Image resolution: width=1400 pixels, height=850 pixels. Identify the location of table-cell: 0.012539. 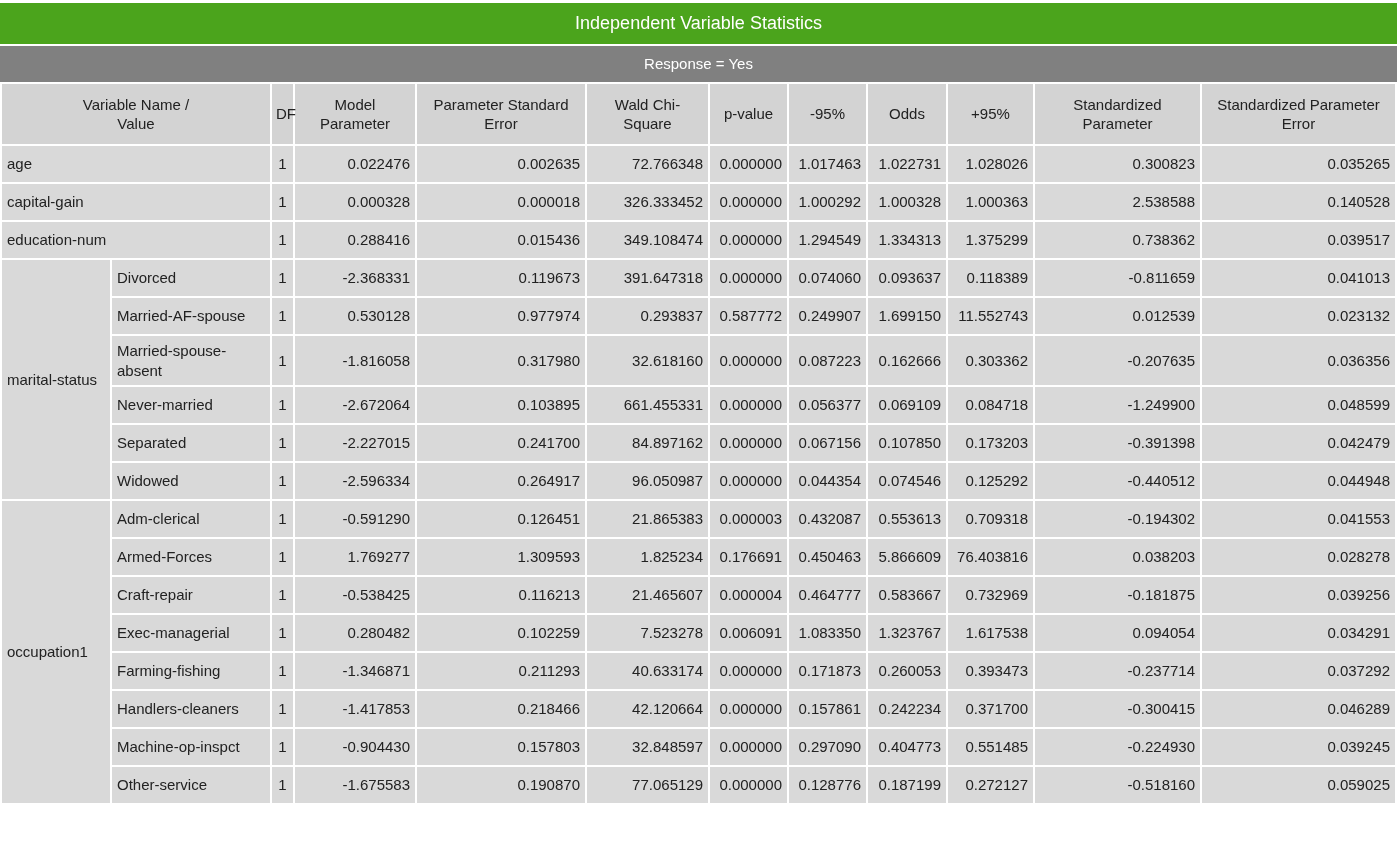
(1117, 316).